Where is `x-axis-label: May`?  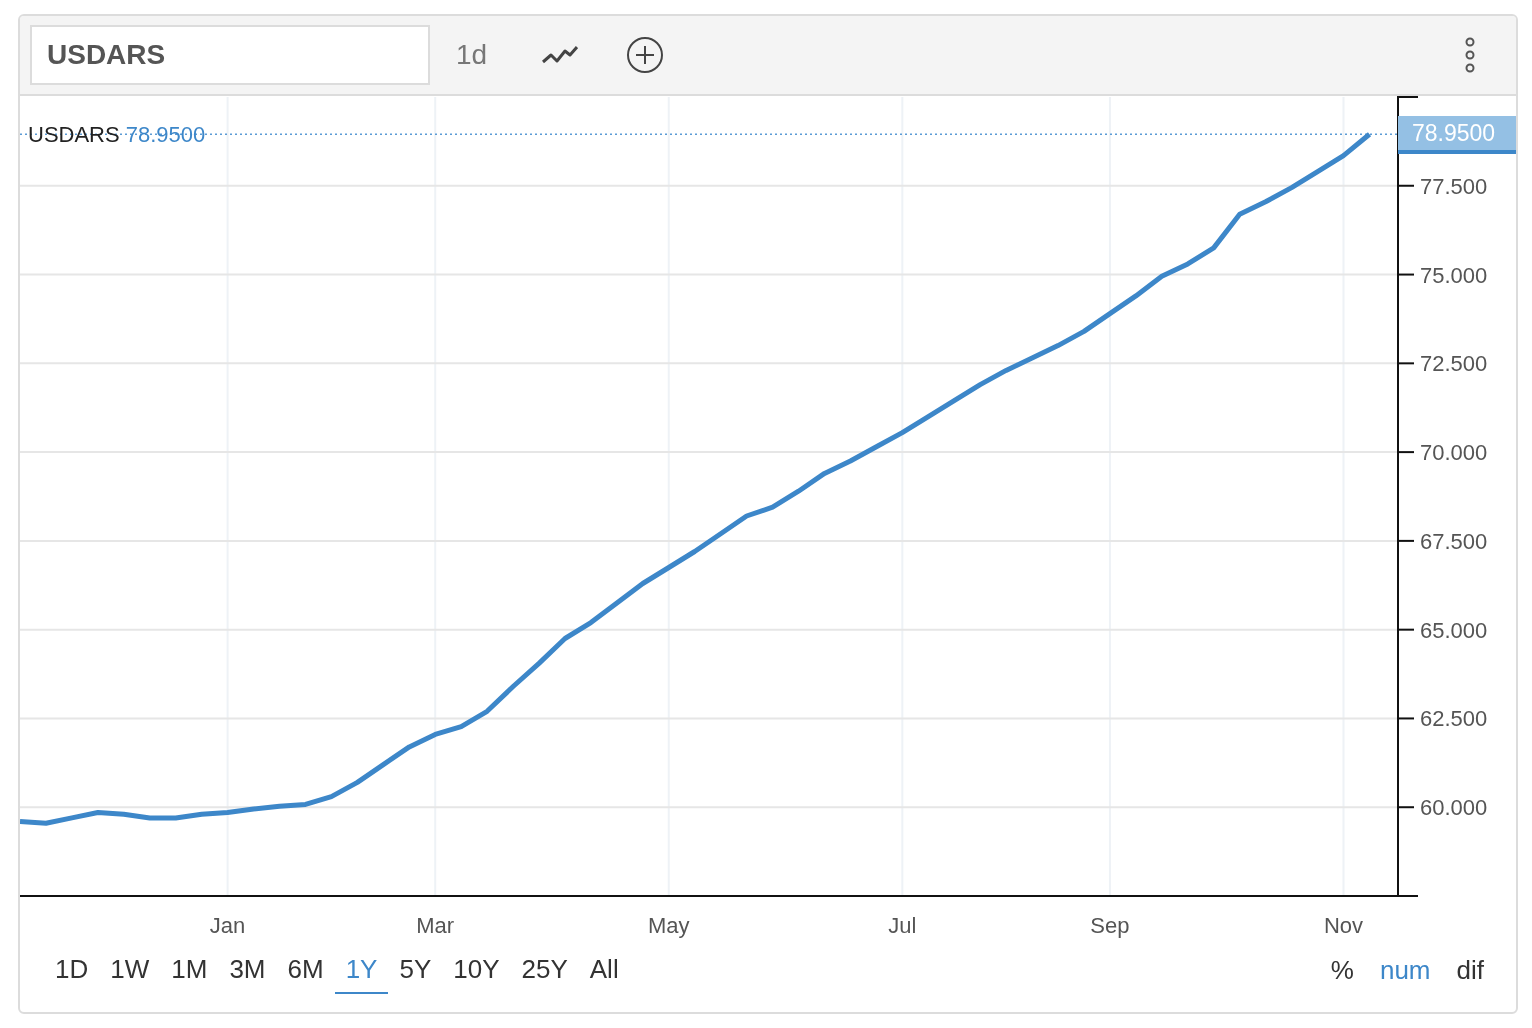 x-axis-label: May is located at coordinates (669, 925).